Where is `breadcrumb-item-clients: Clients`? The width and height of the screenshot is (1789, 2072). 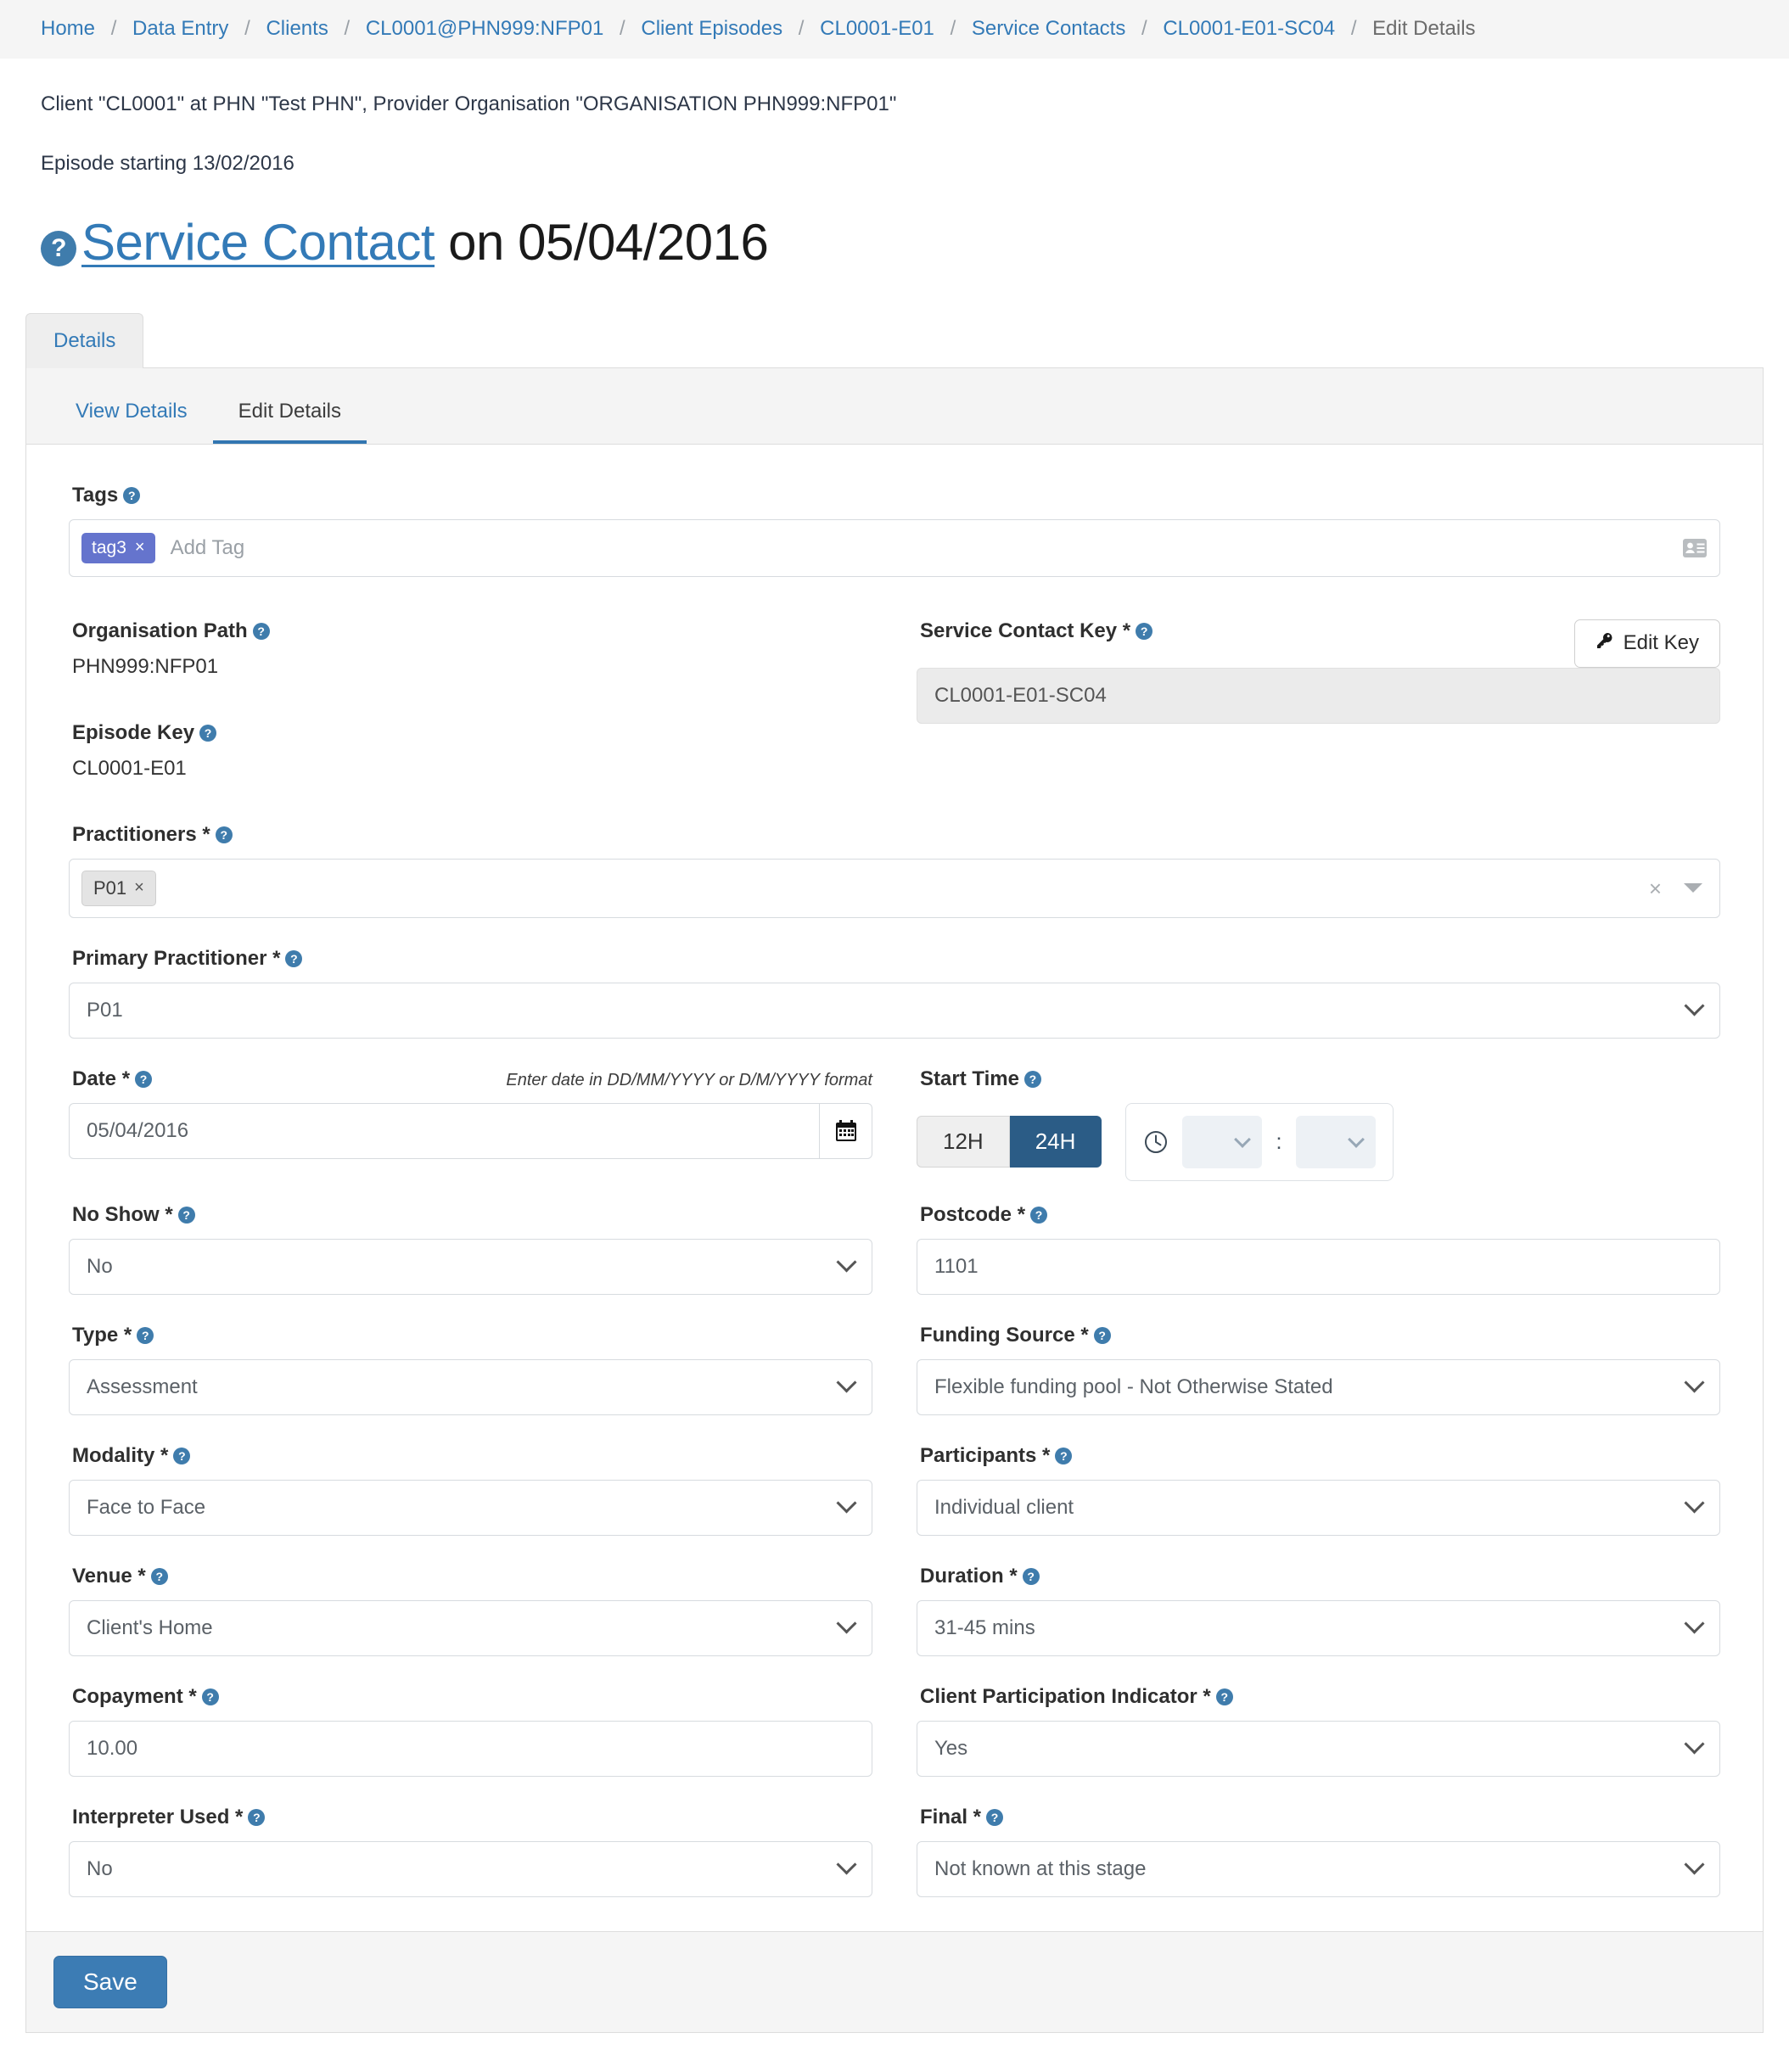
breadcrumb-item-clients: Clients is located at coordinates (297, 28).